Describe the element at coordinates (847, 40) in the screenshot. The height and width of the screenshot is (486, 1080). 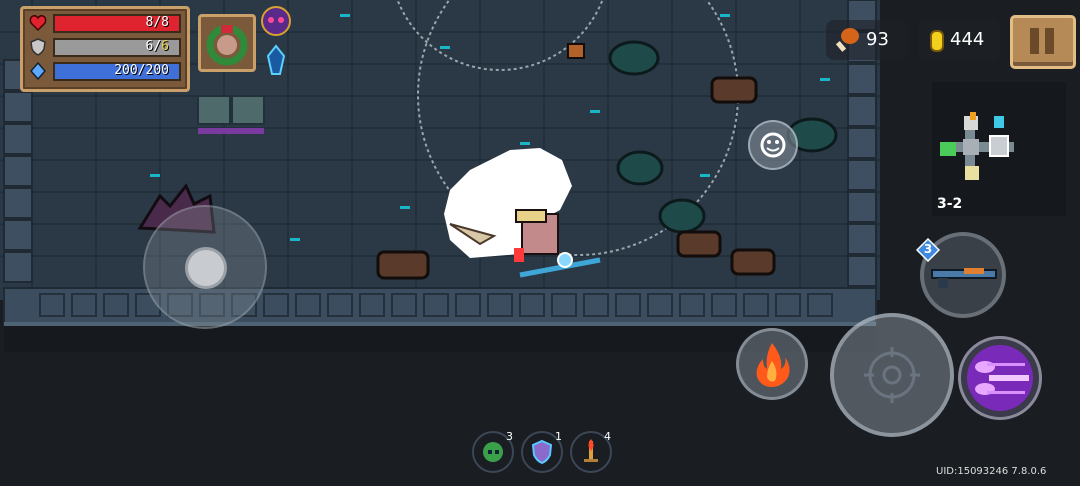
I see `meat-drumstick-icon` at that location.